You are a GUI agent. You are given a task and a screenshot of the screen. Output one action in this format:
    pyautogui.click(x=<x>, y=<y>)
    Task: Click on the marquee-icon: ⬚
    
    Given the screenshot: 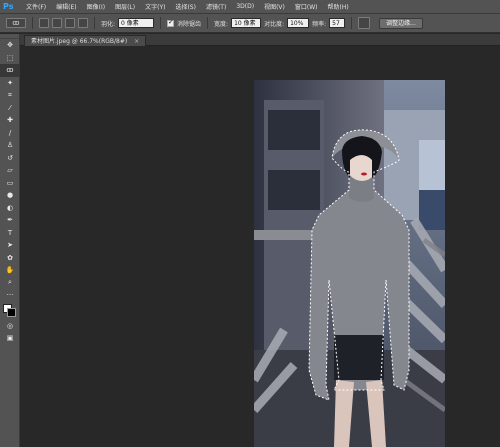 What is the action you would take?
    pyautogui.click(x=10, y=58)
    